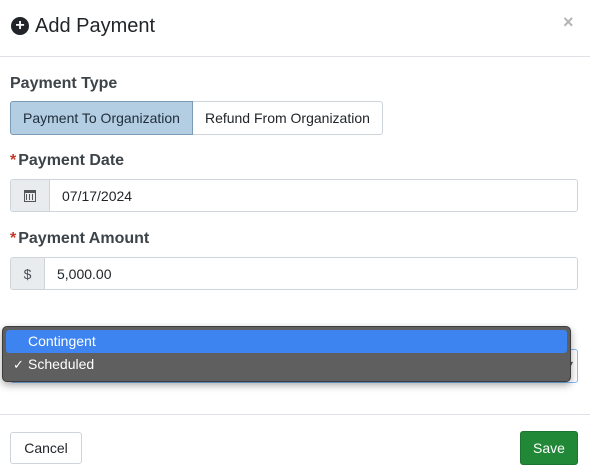 Image resolution: width=590 pixels, height=475 pixels. What do you see at coordinates (286, 341) in the screenshot?
I see `dropdown-option-contingent: Contingent` at bounding box center [286, 341].